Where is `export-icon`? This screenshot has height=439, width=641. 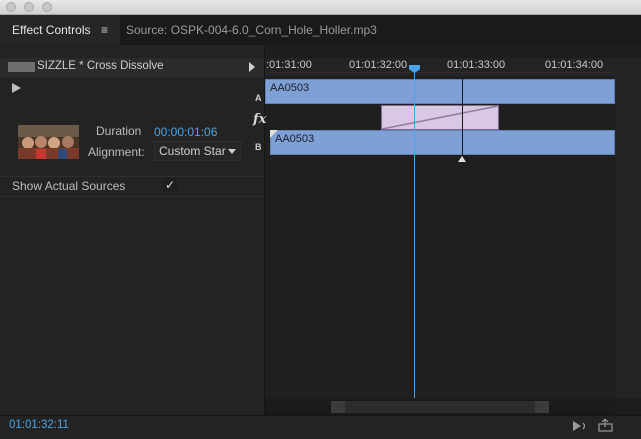 export-icon is located at coordinates (606, 425).